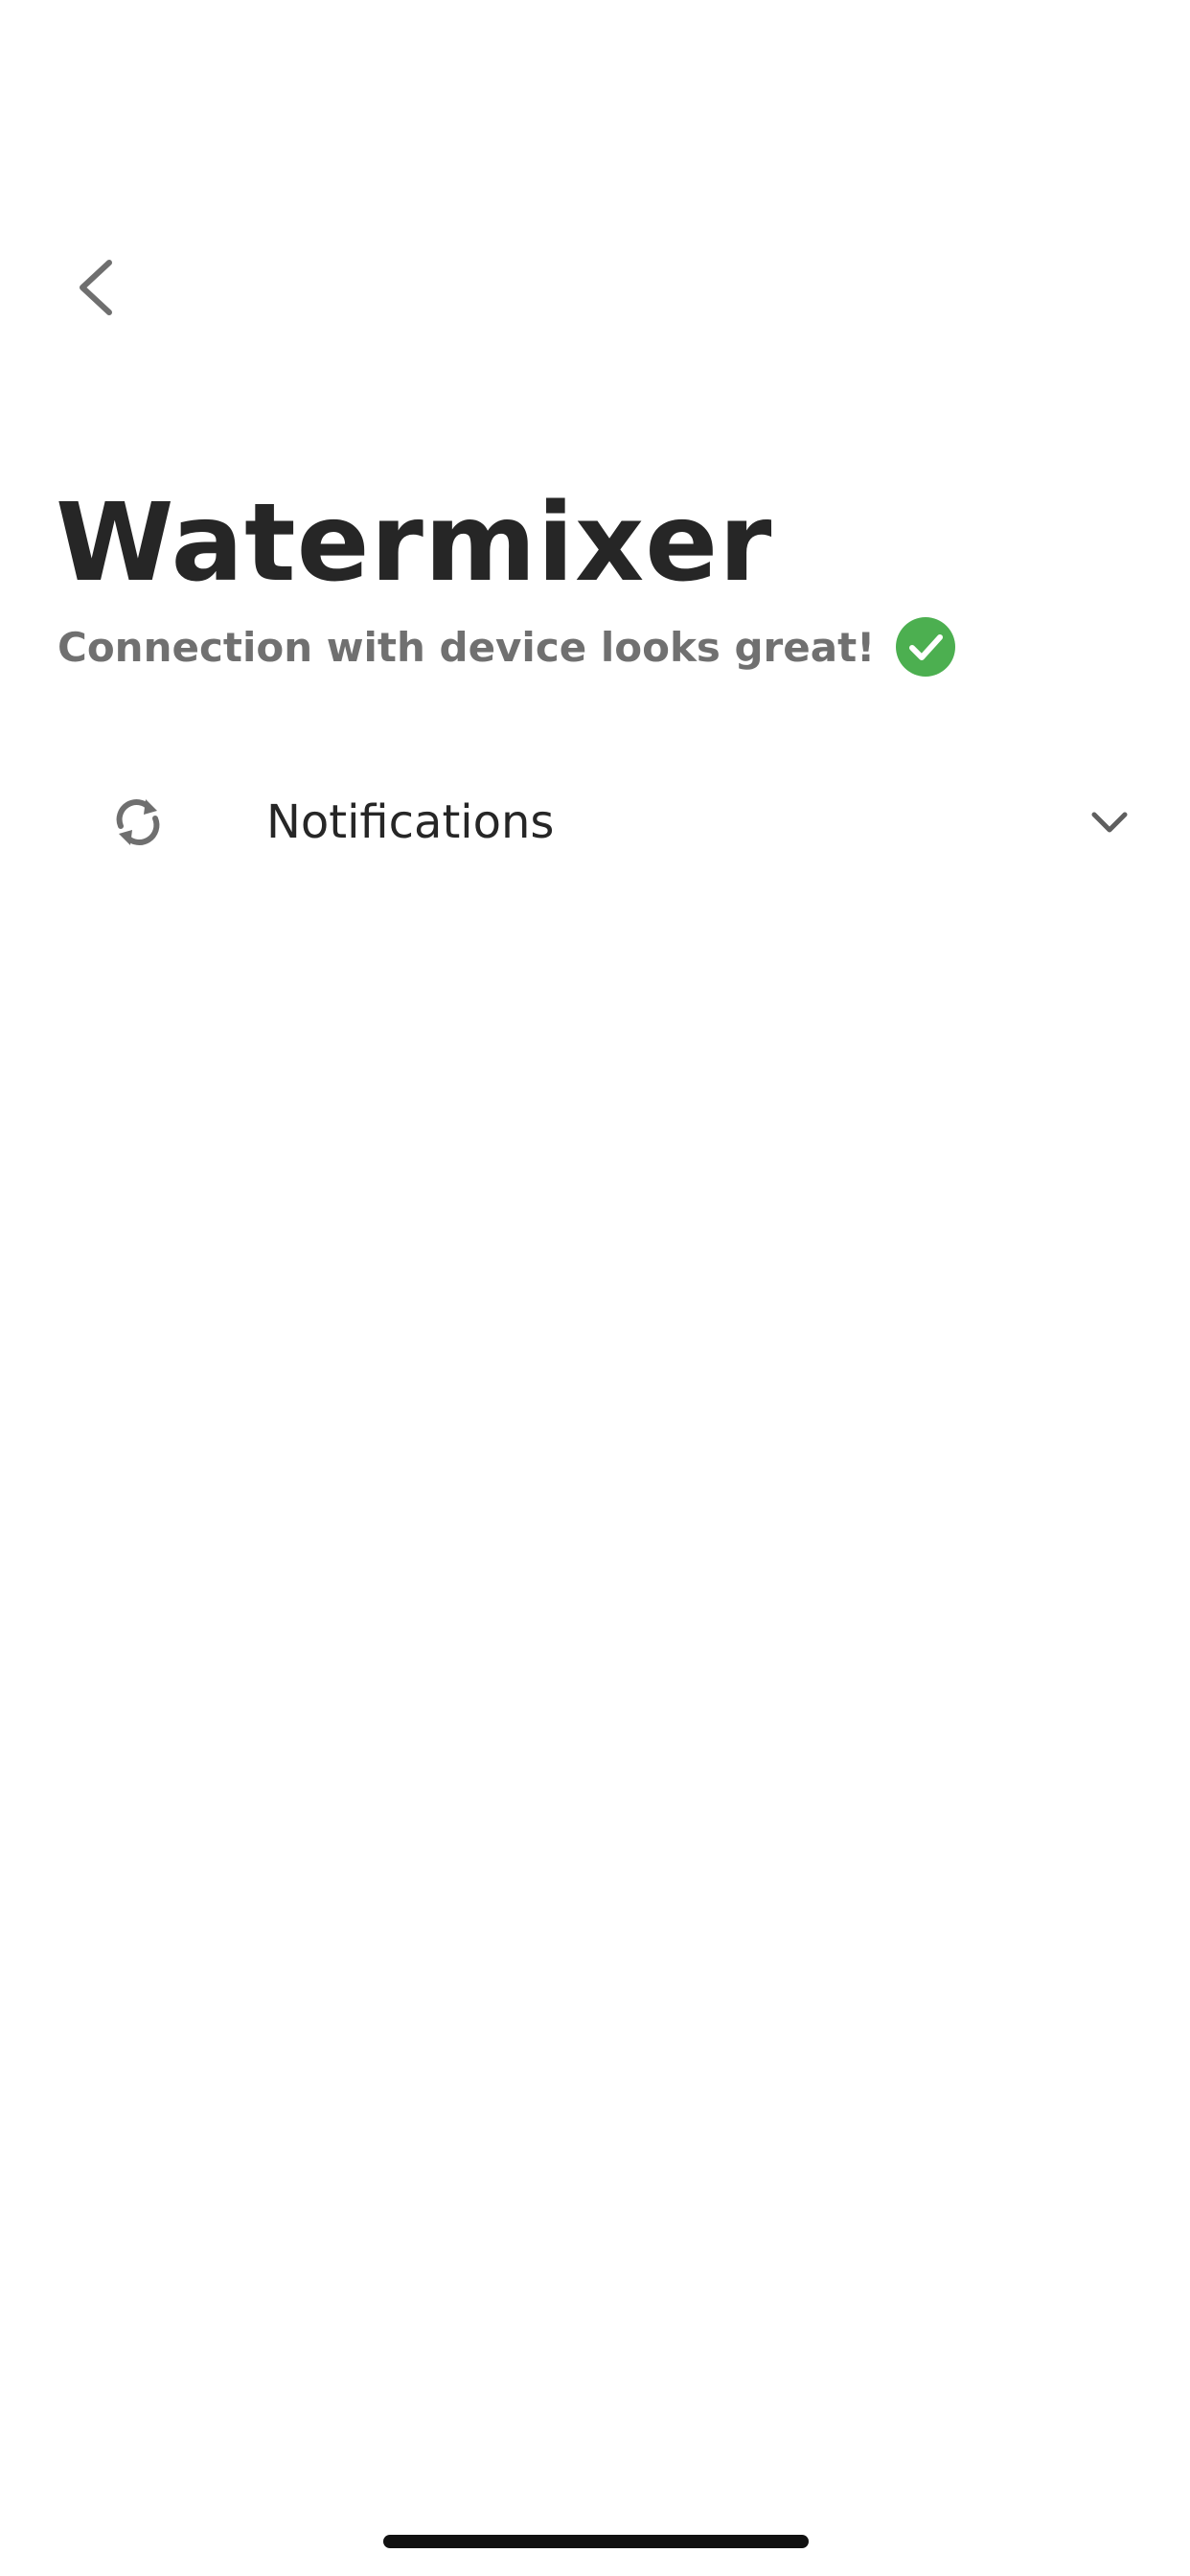 The width and height of the screenshot is (1190, 2576). I want to click on notifications-label: Notifications, so click(411, 822).